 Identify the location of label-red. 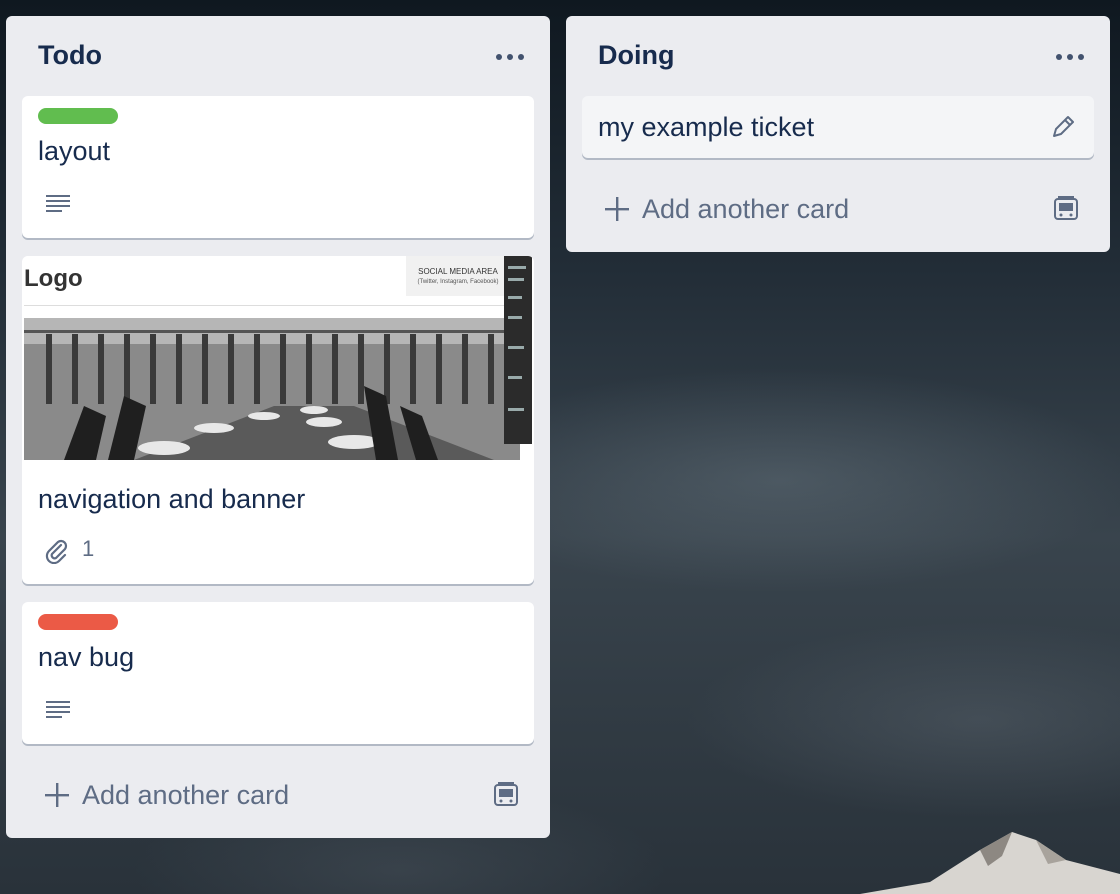
(78, 622).